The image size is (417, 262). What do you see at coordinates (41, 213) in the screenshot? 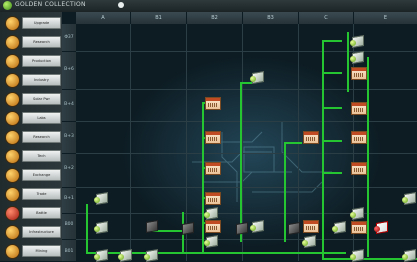
I see `sidebar-item-label: Battle` at bounding box center [41, 213].